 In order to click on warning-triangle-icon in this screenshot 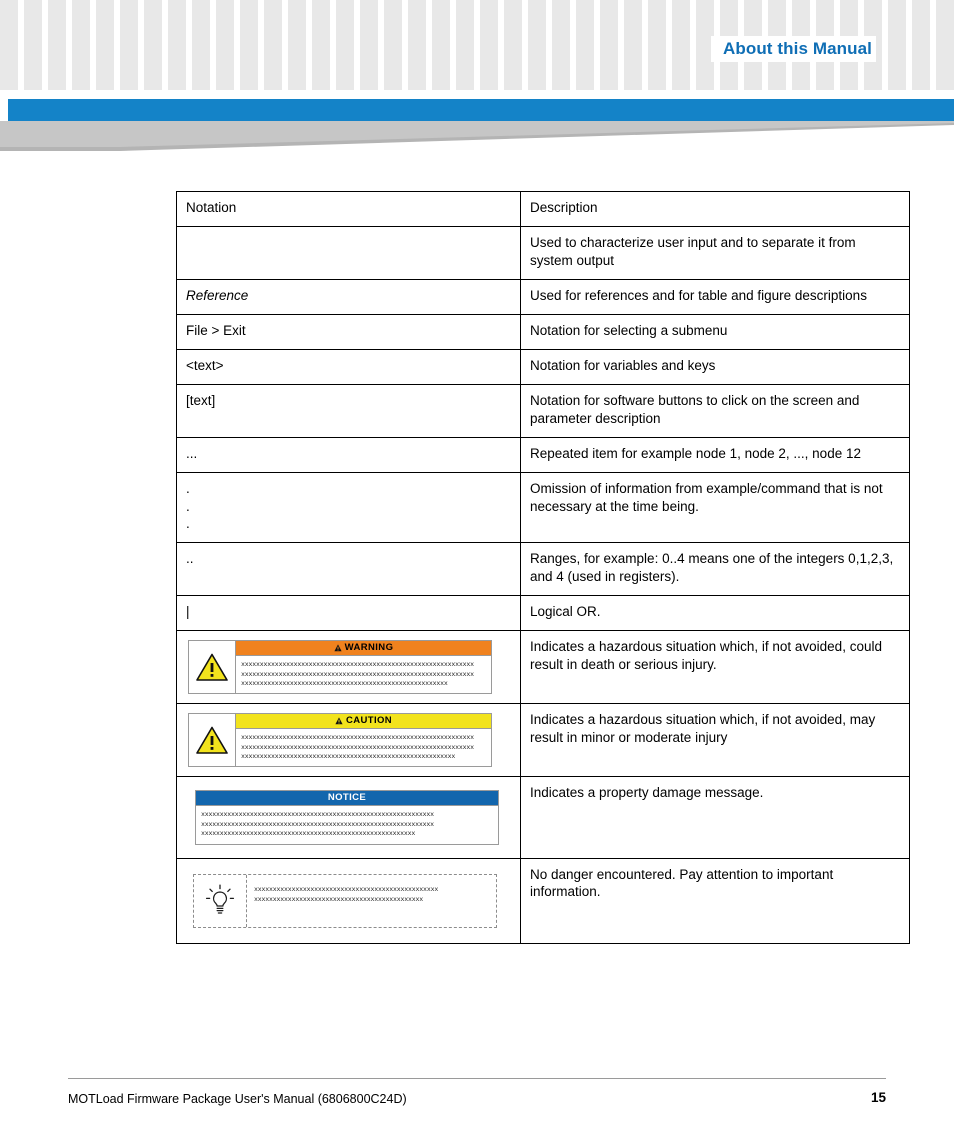, I will do `click(212, 667)`.